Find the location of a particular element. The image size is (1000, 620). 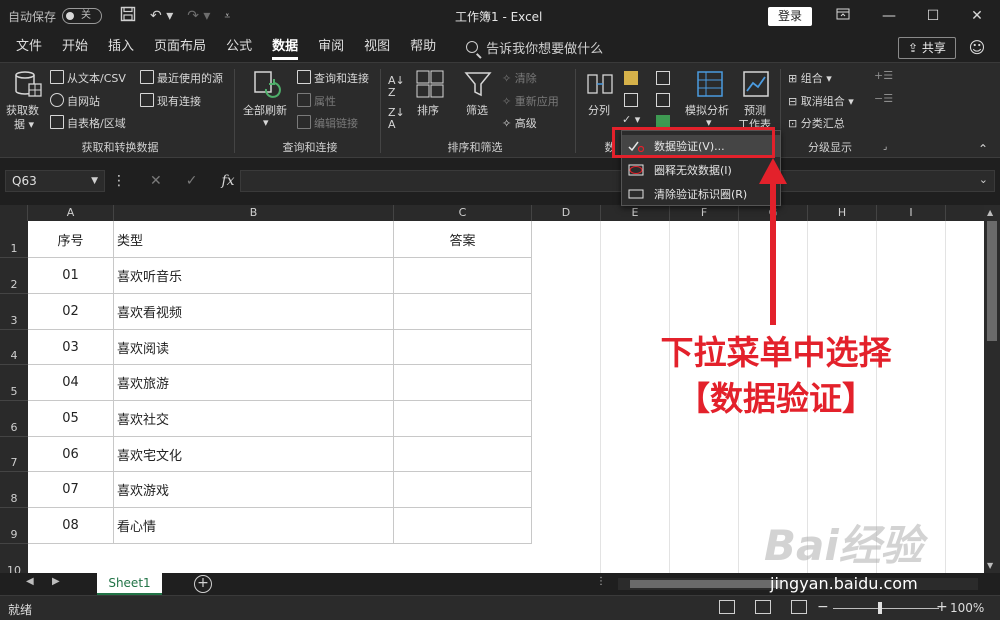

refresh-all-dropdown-icon: ▾ is located at coordinates (266, 122).